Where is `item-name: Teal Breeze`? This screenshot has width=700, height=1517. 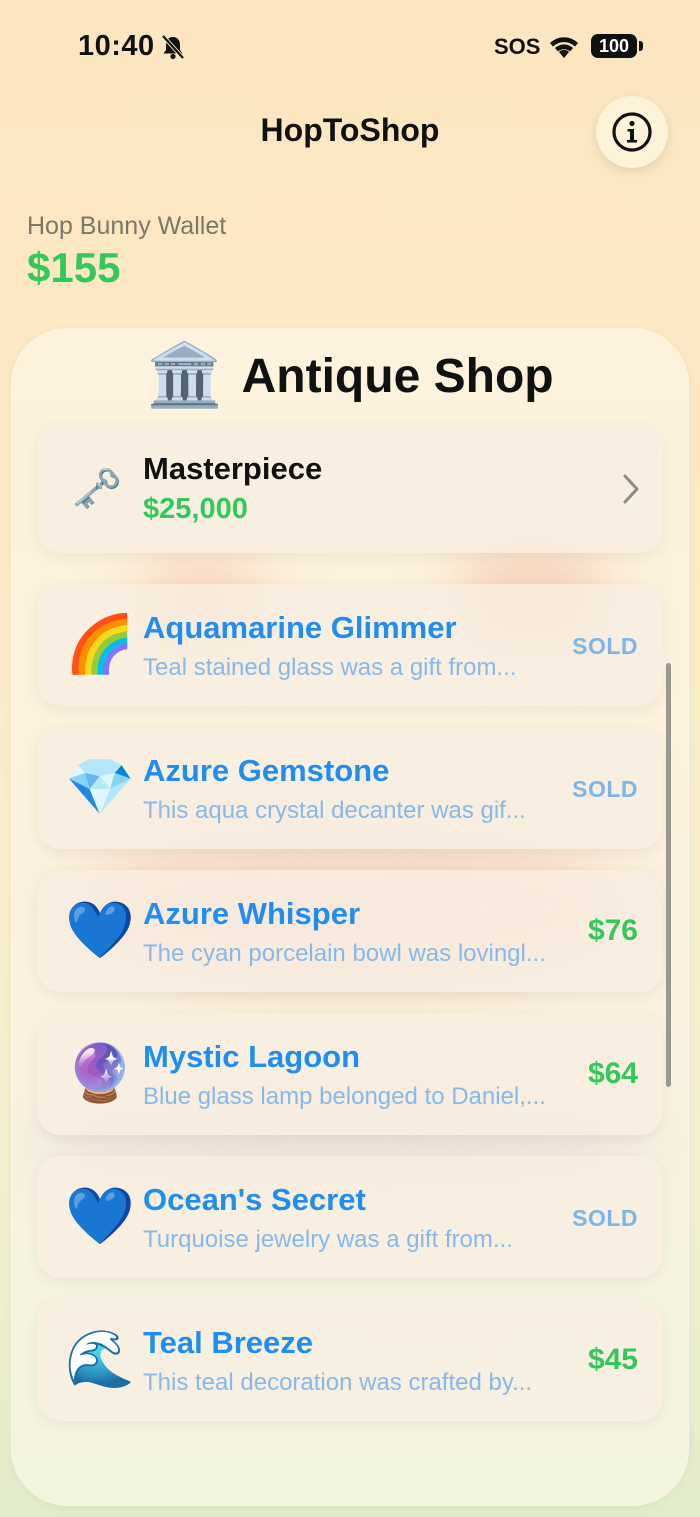 item-name: Teal Breeze is located at coordinates (228, 1342).